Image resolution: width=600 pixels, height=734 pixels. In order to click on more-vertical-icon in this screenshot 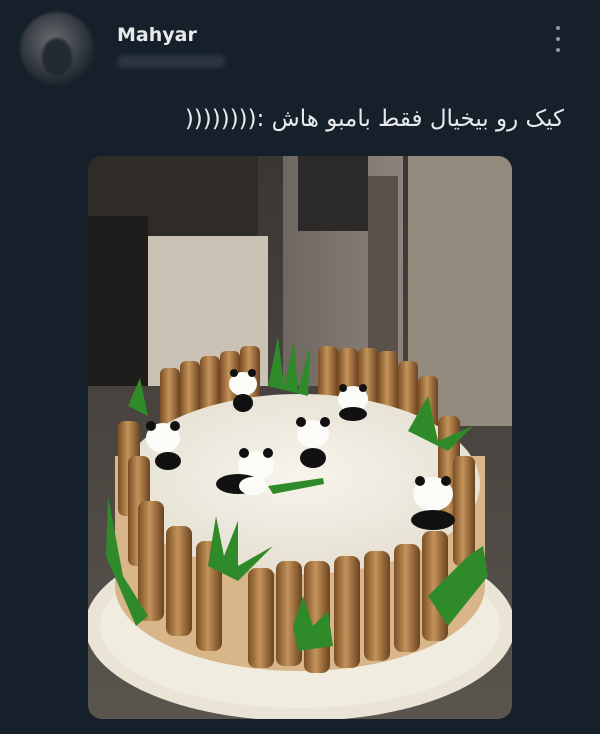, I will do `click(558, 39)`.